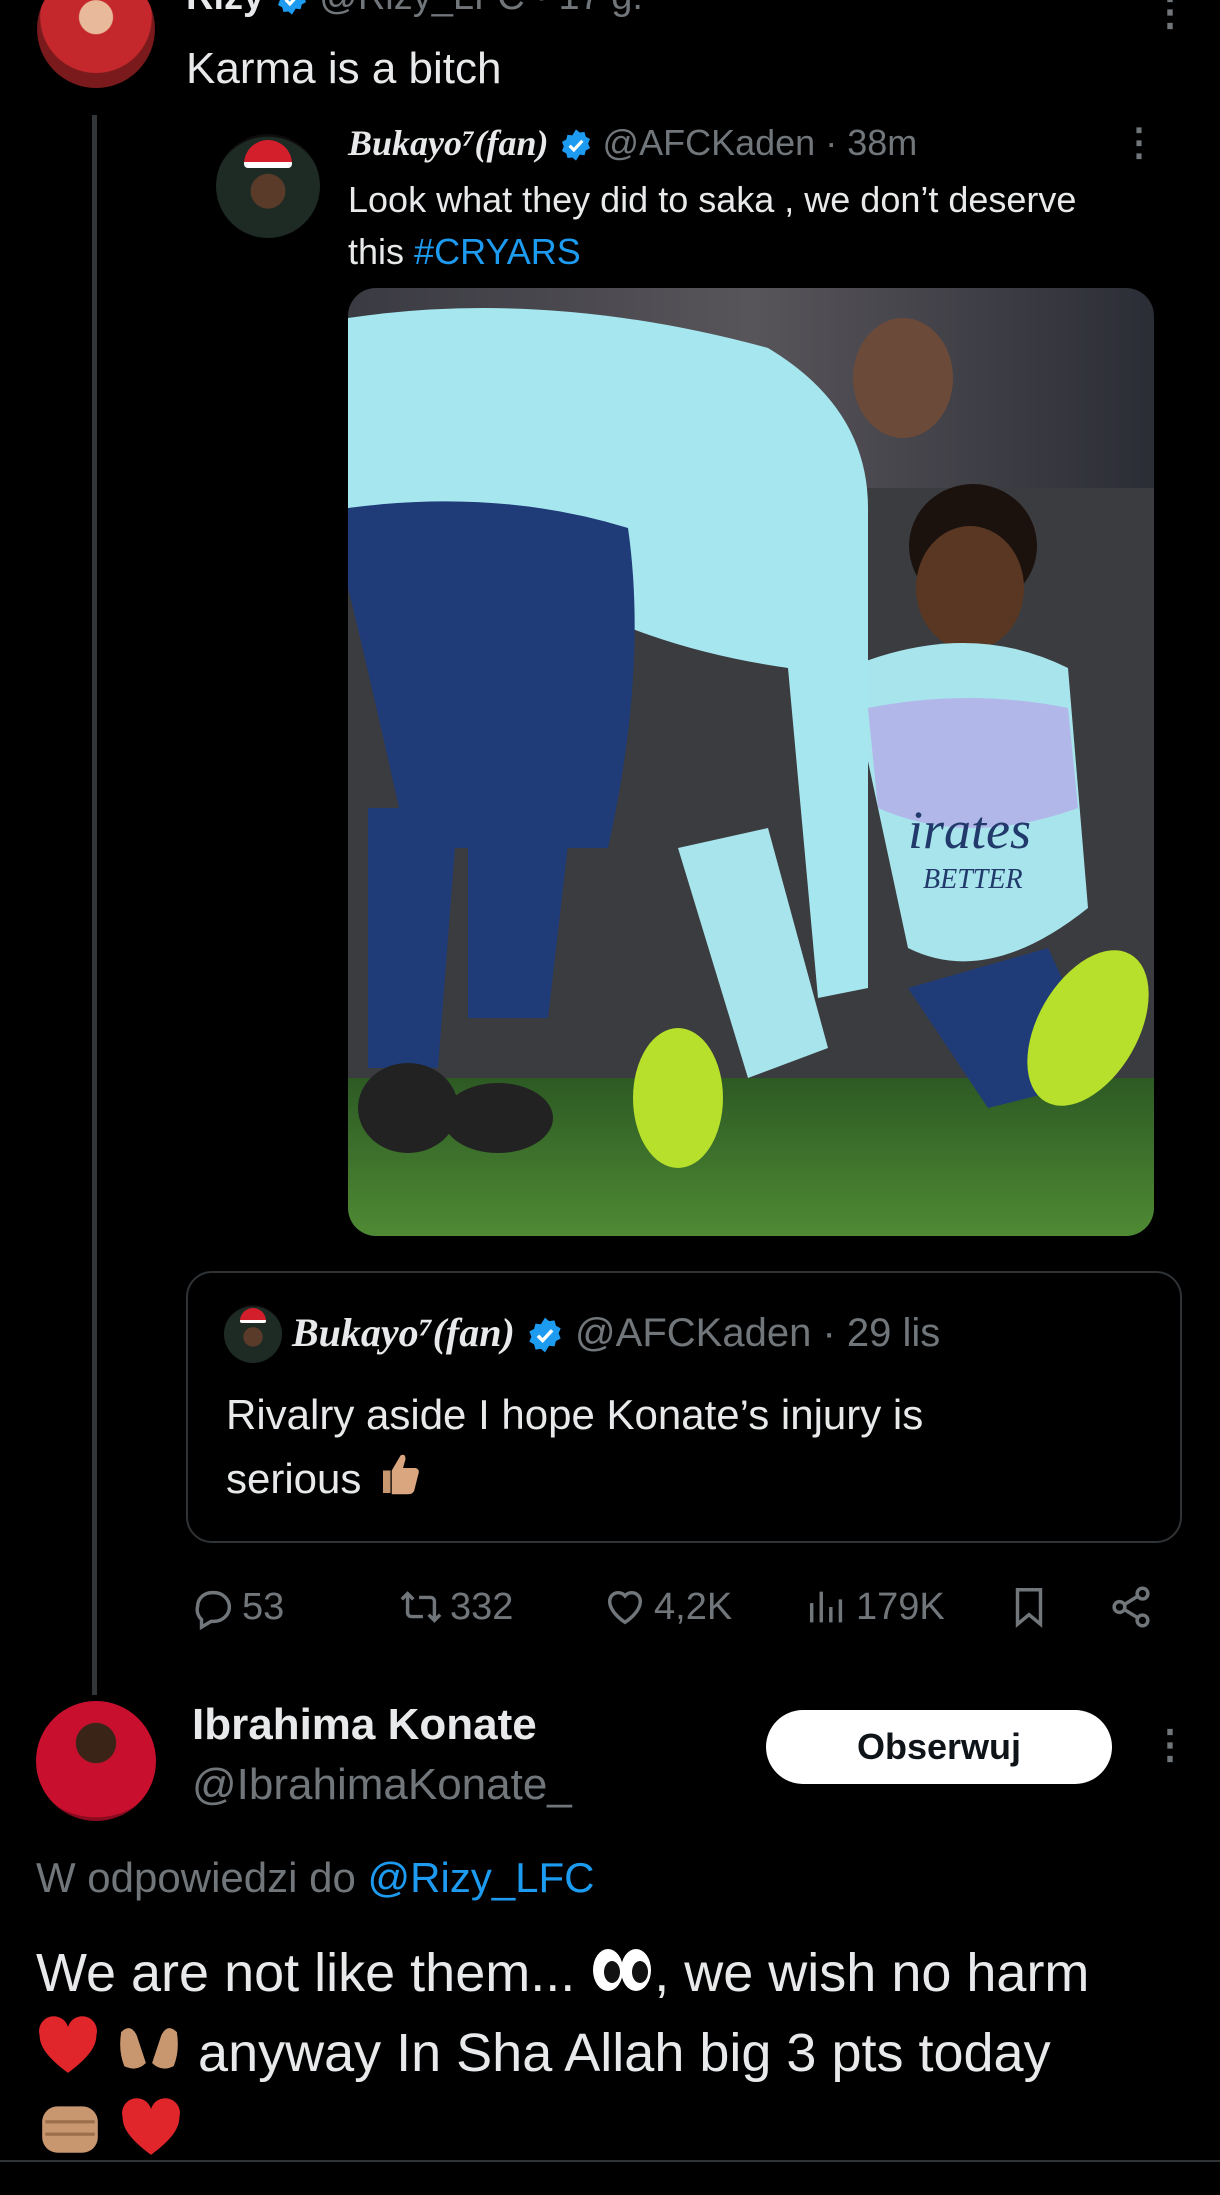 This screenshot has height=2195, width=1220. Describe the element at coordinates (481, 1877) in the screenshot. I see `reply-to-handle: @Rizy_LFC` at that location.